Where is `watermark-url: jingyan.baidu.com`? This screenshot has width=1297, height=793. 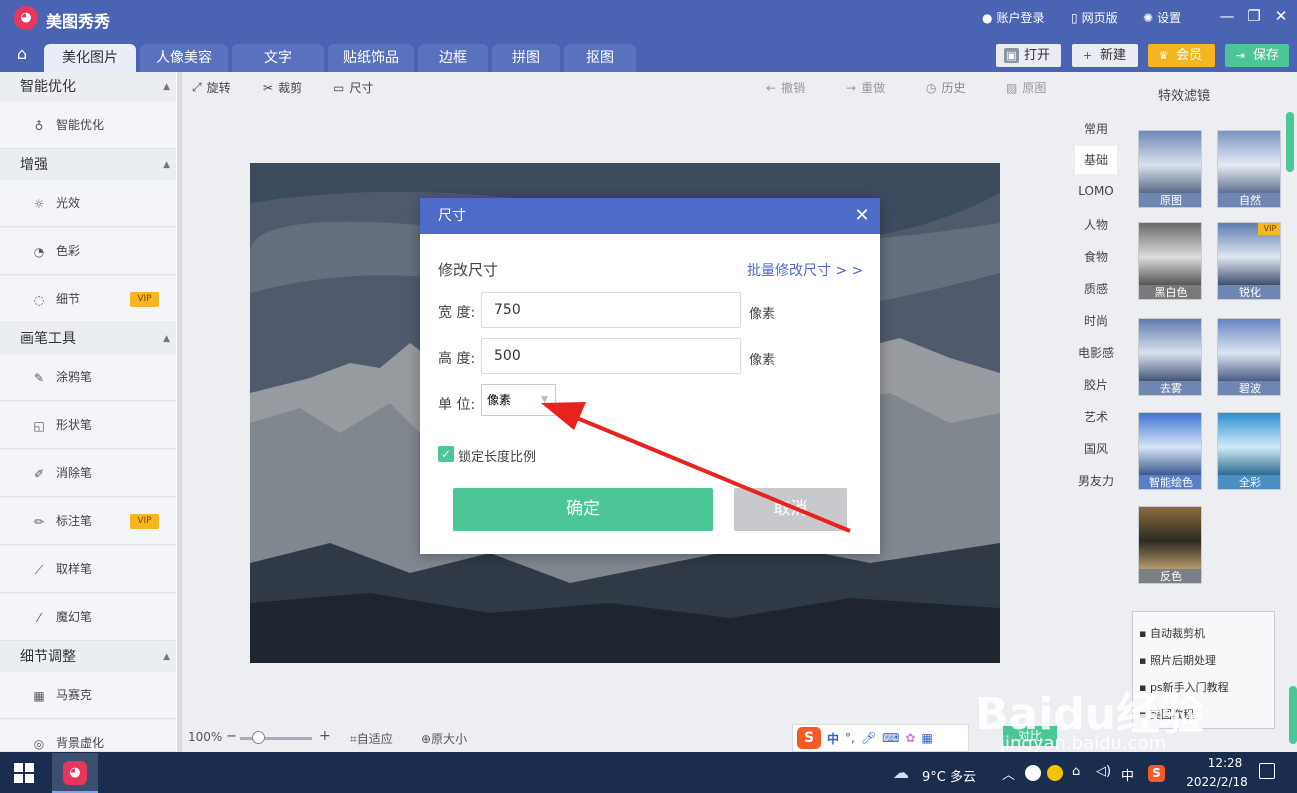
watermark-url: jingyan.baidu.com is located at coordinates (1083, 743).